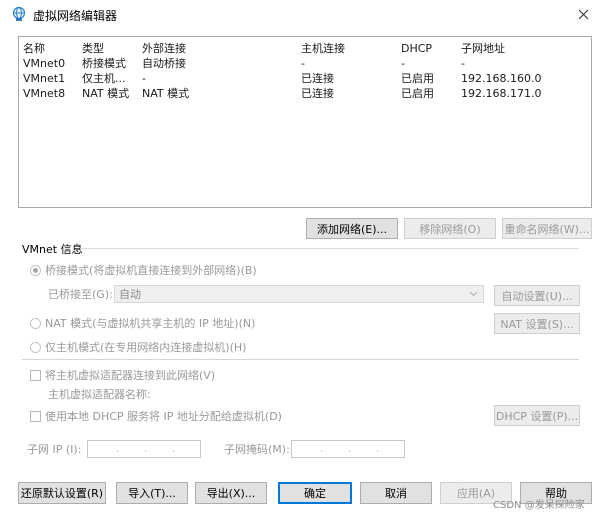 The height and width of the screenshot is (515, 601). I want to click on dhcp-checkbox, so click(35, 416).